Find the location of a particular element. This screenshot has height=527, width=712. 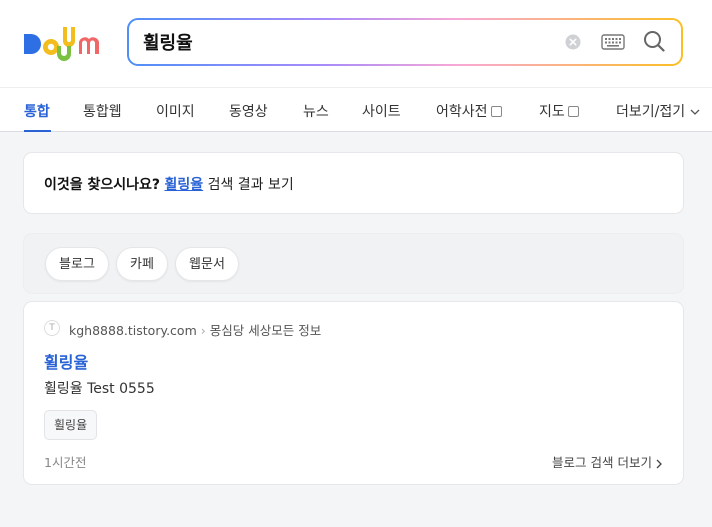

result-blog-name: 몽심당 세상모든 정보 is located at coordinates (265, 330).